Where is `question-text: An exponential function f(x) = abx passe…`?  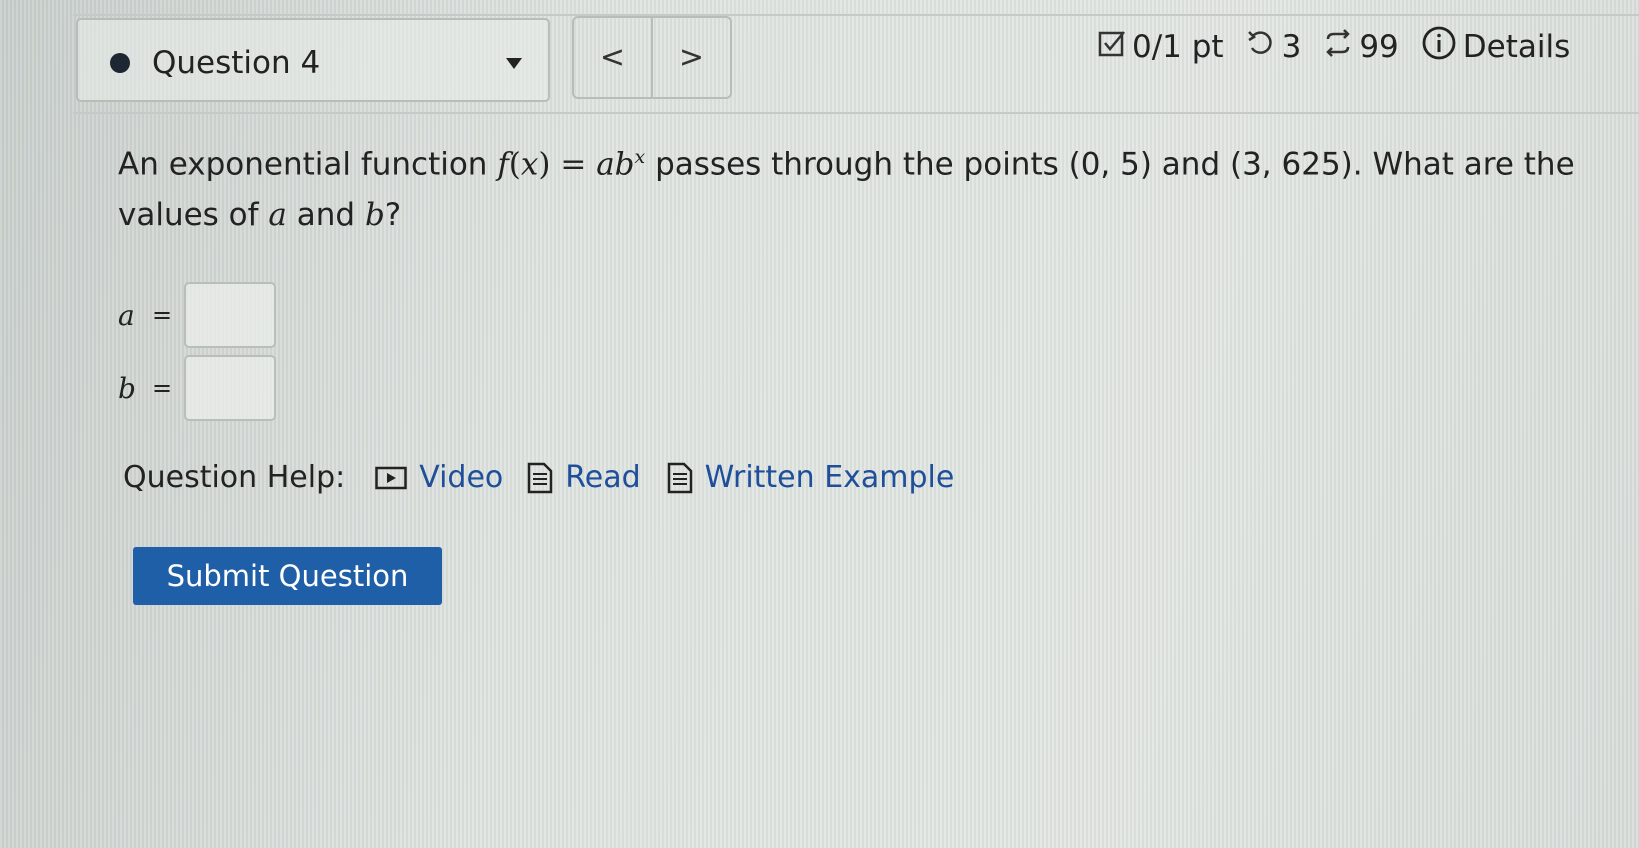 question-text: An exponential function f(x) = abx passe… is located at coordinates (848, 186).